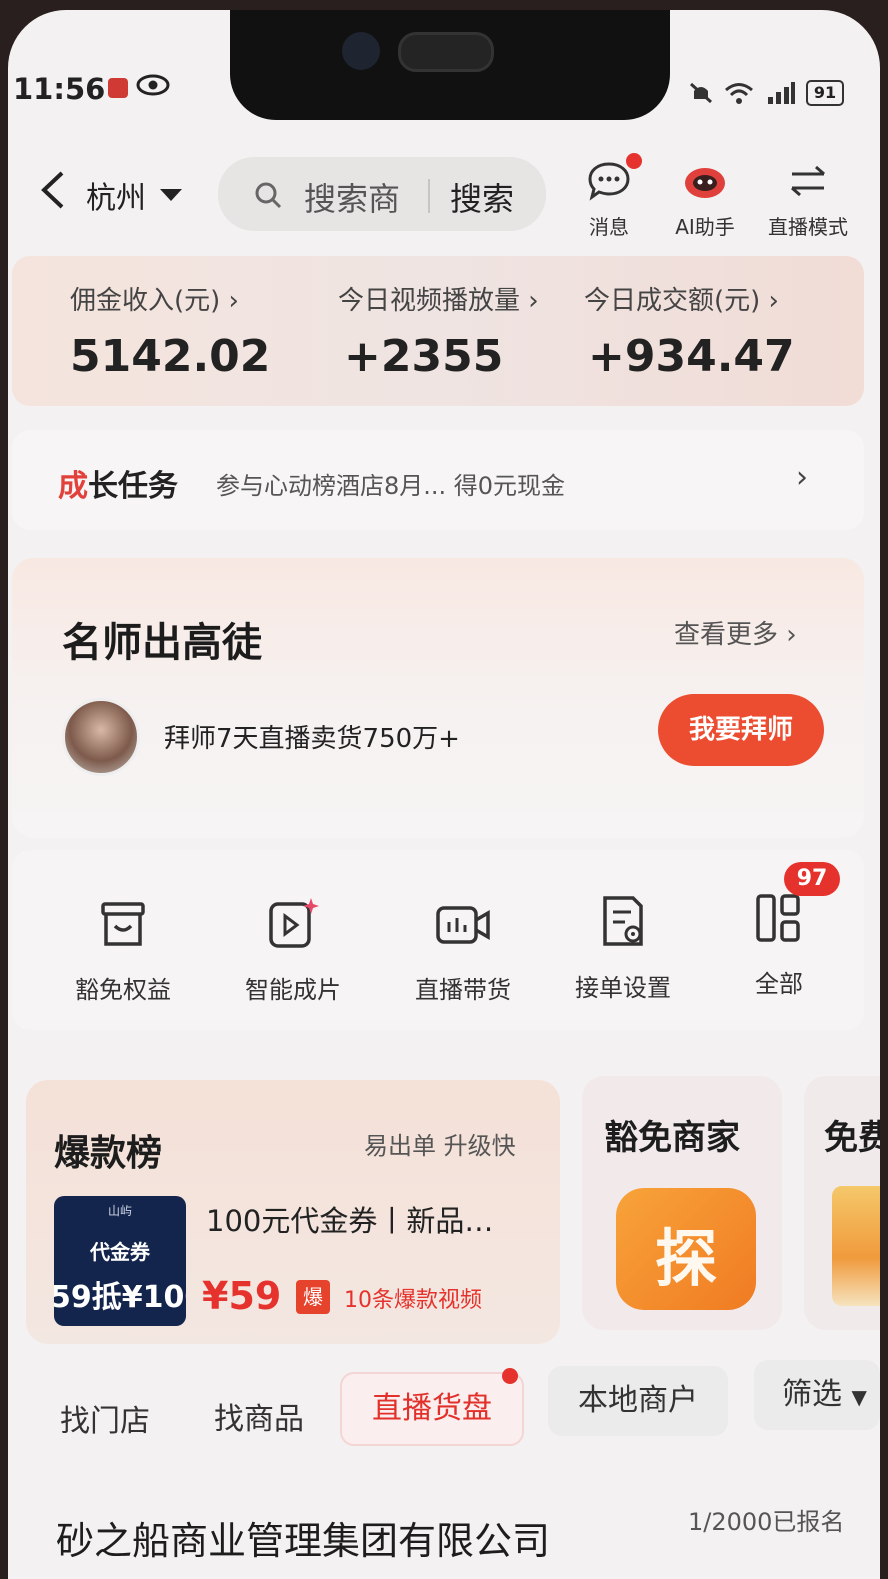  I want to click on search-input: 搜索商, so click(364, 197).